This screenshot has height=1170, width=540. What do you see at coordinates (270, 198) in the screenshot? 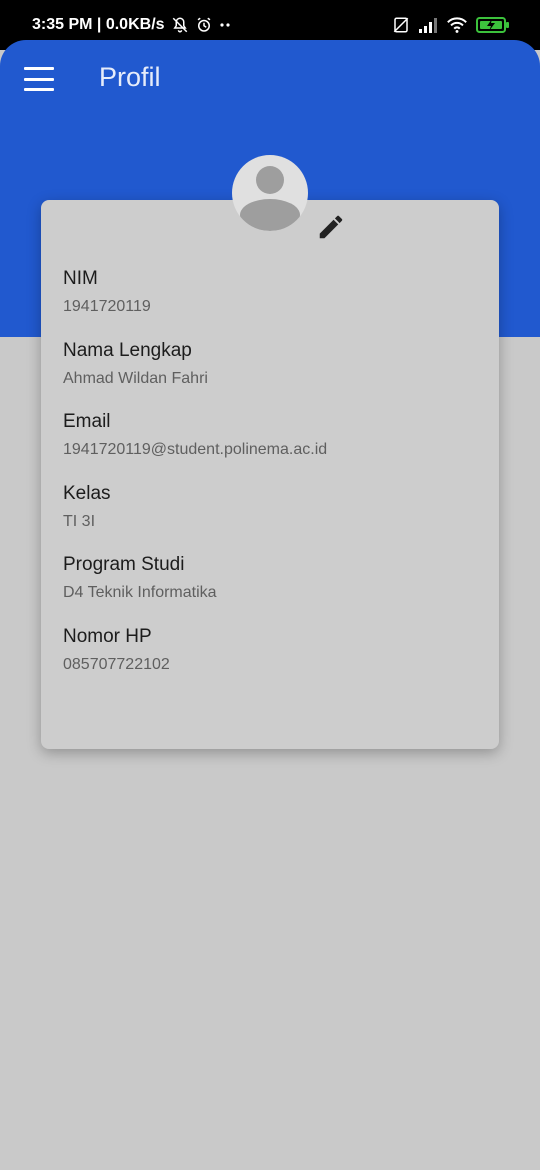
I see `person-icon` at bounding box center [270, 198].